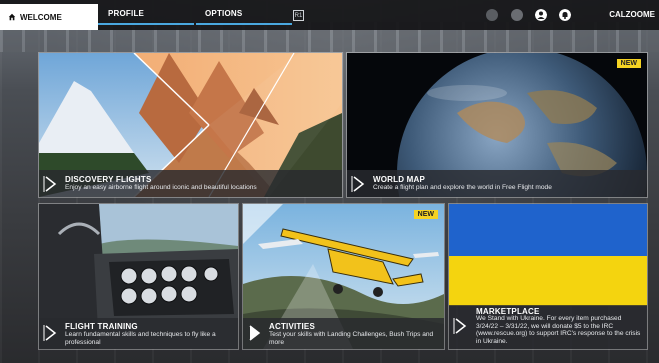  What do you see at coordinates (12, 17) in the screenshot?
I see `home-icon` at bounding box center [12, 17].